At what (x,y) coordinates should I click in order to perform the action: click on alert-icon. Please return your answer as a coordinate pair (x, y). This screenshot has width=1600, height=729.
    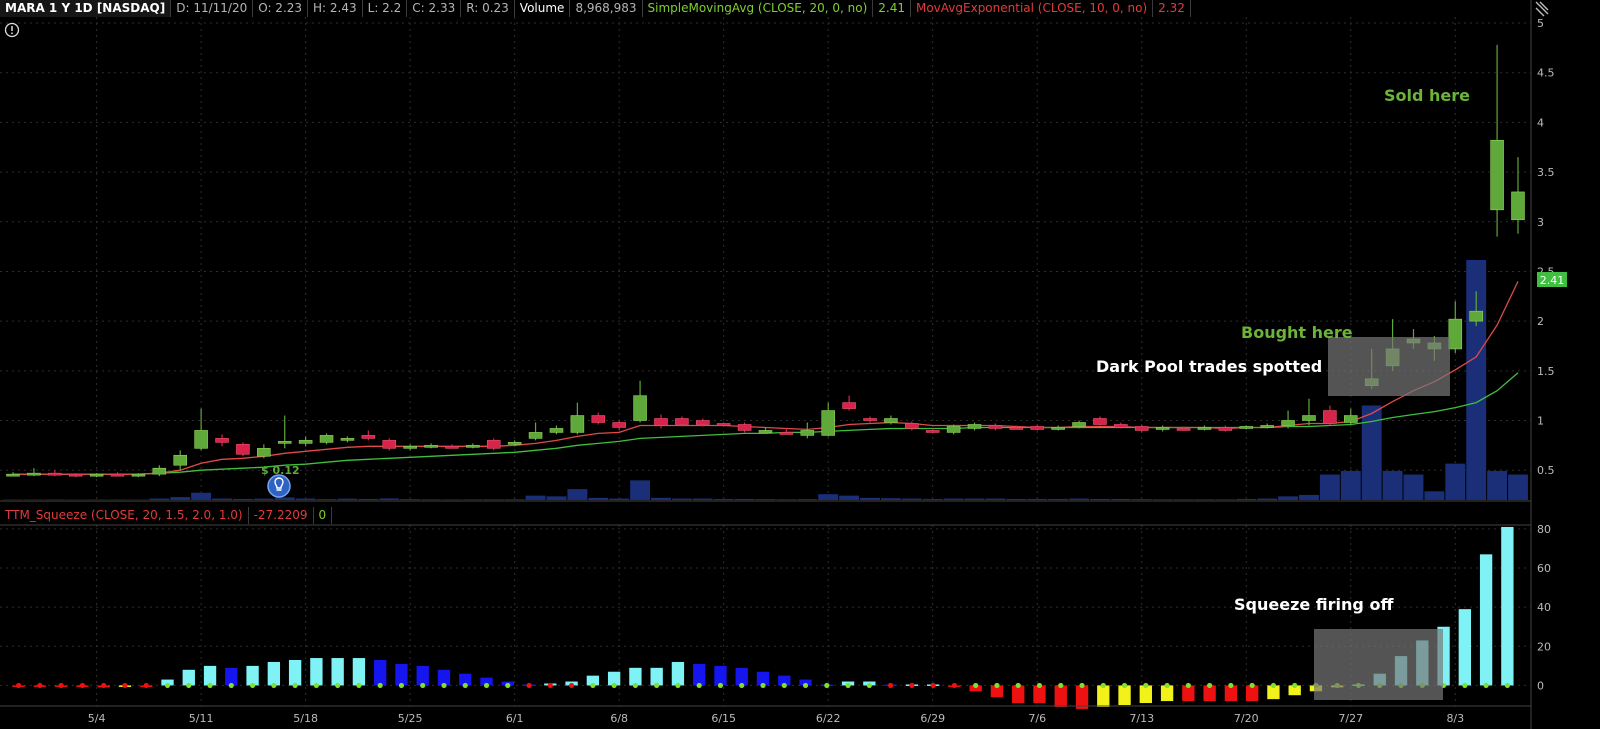
    Looking at the image, I should click on (12, 30).